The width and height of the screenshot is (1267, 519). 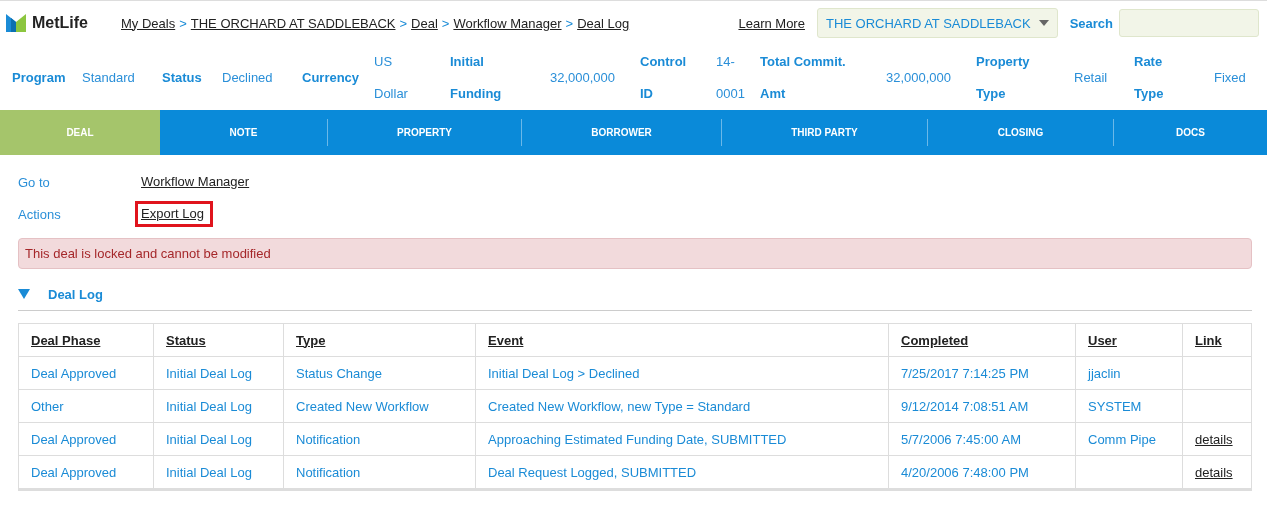 What do you see at coordinates (197, 182) in the screenshot?
I see `link: Workflow Manager` at bounding box center [197, 182].